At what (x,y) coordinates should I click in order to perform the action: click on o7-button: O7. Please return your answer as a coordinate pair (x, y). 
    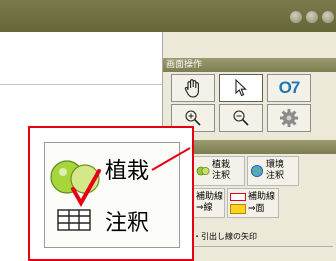
    Looking at the image, I should click on (289, 88).